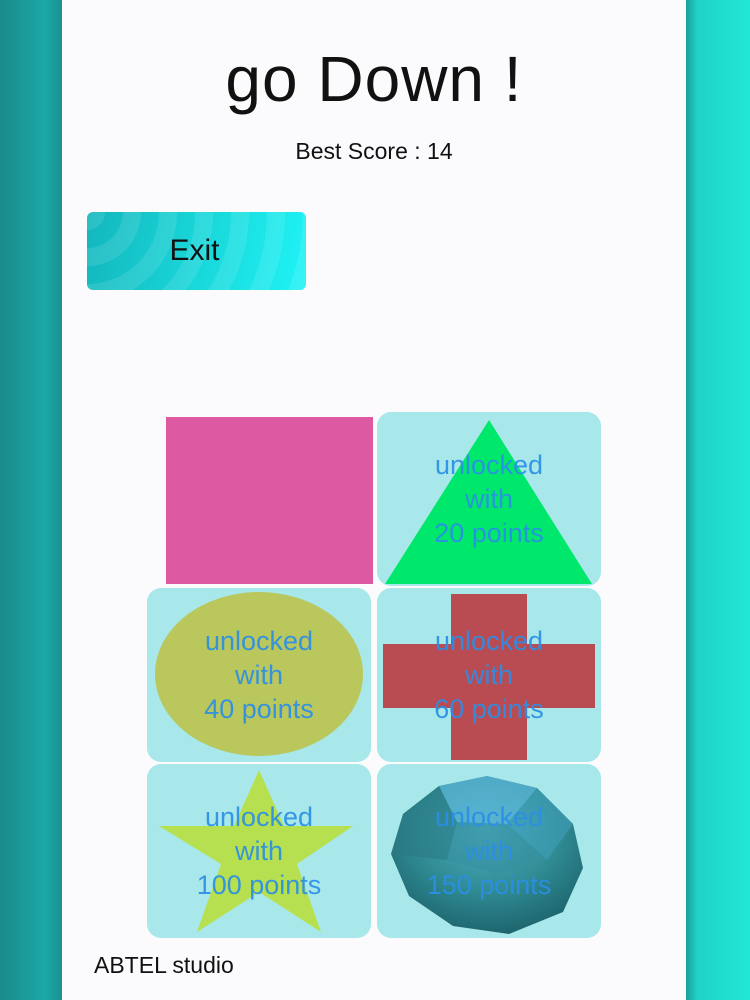 This screenshot has height=1000, width=750. I want to click on square-icon, so click(269, 500).